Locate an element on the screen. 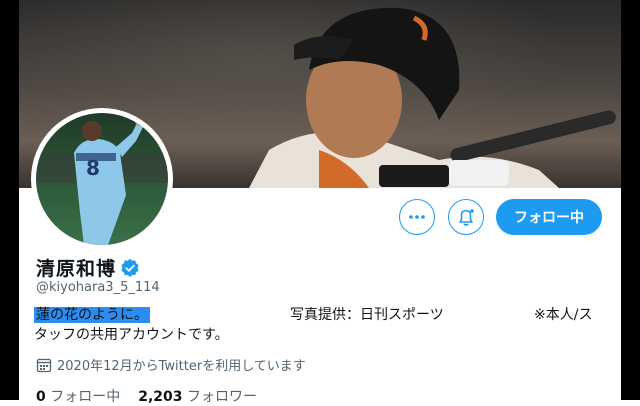 Image resolution: width=640 pixels, height=406 pixels. display-name: 清原和博 is located at coordinates (76, 269).